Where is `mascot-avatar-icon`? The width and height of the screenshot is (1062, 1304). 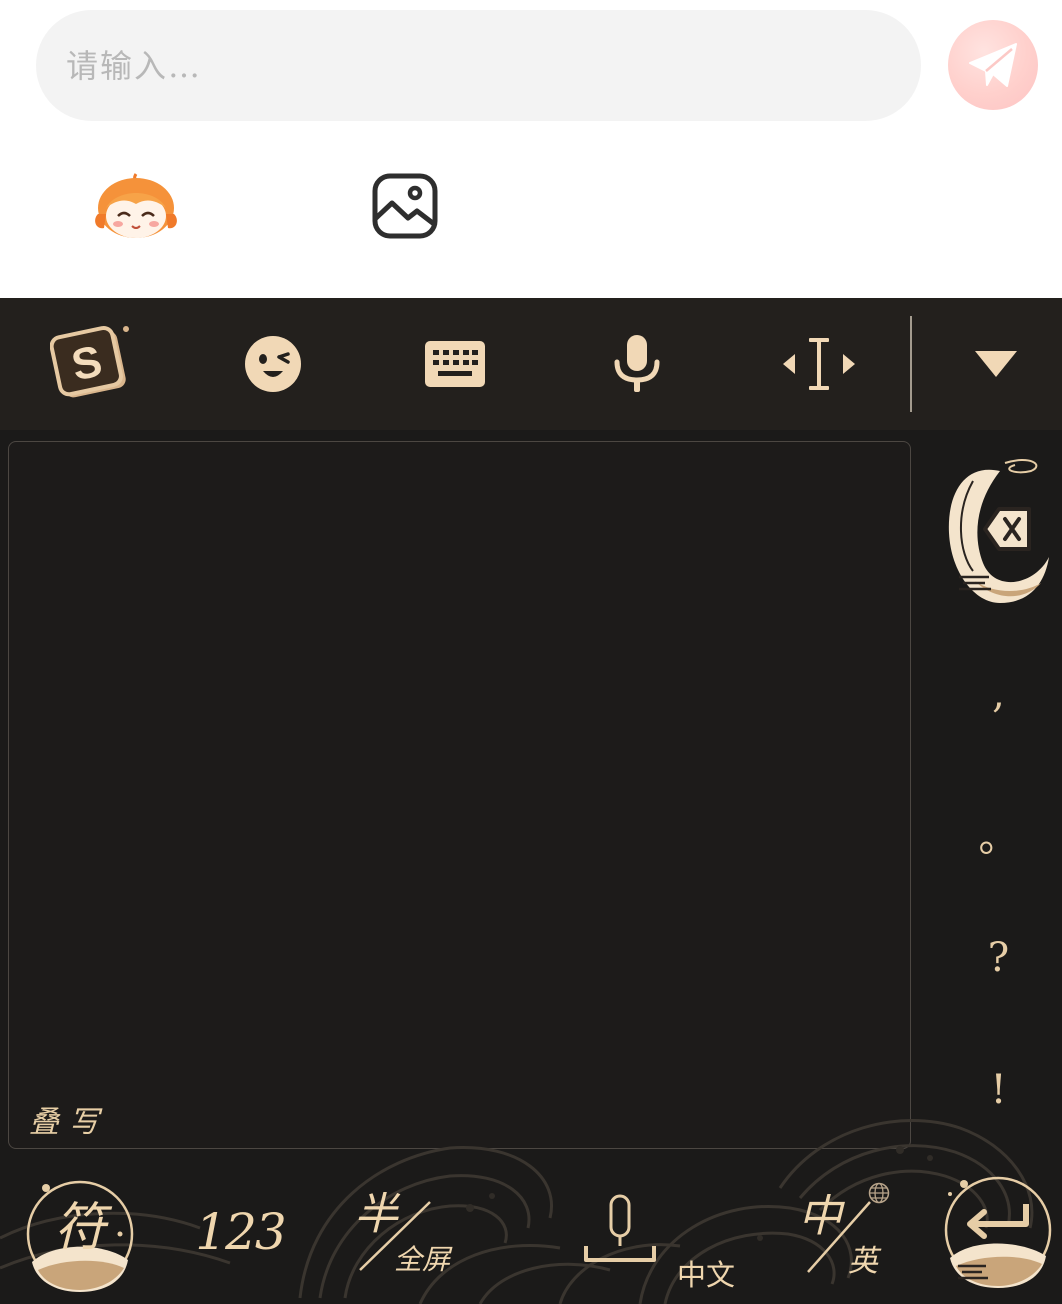
mascot-avatar-icon is located at coordinates (136, 205).